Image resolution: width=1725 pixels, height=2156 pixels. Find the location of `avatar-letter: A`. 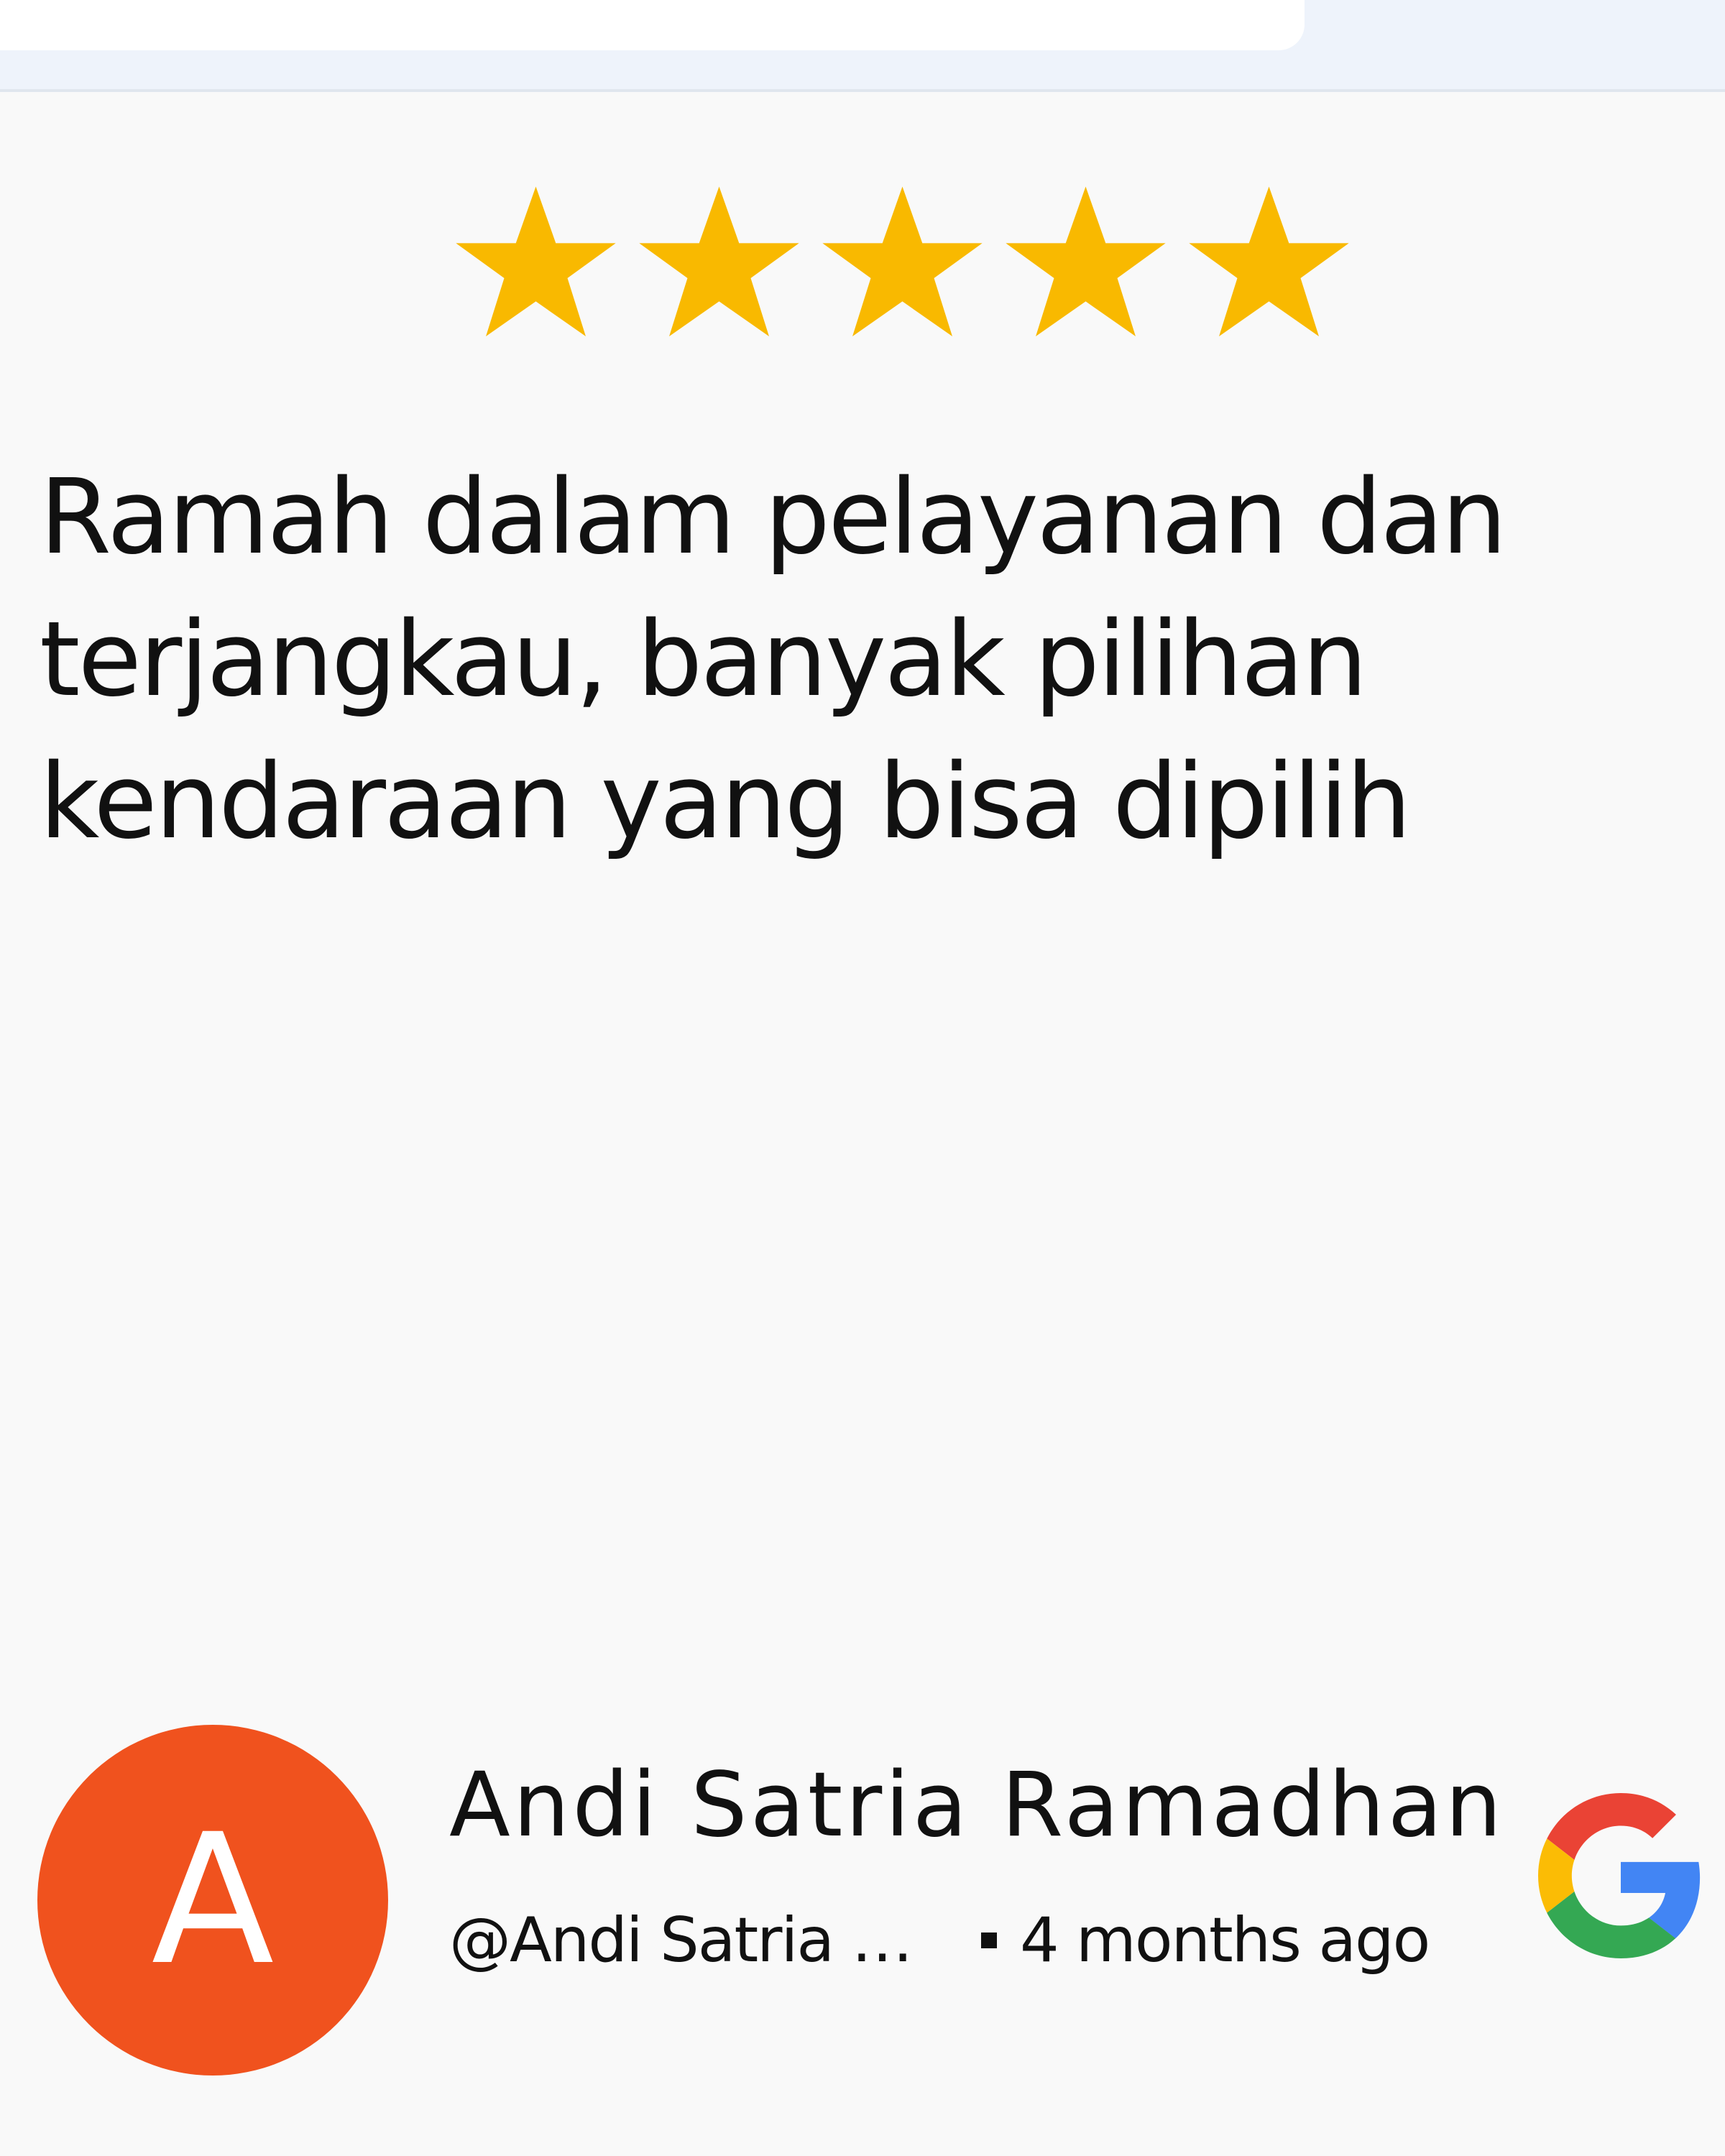

avatar-letter: A is located at coordinates (213, 1899).